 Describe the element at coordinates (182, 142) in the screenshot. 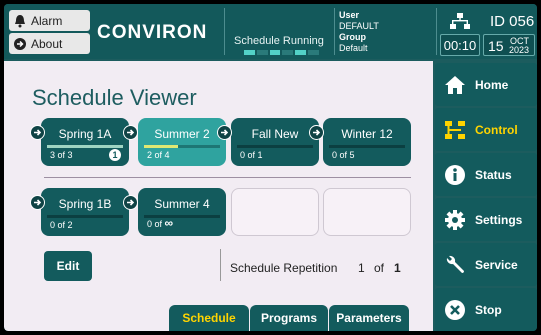

I see `schedule-card-summer-2: Summer 2 2 of 4` at that location.